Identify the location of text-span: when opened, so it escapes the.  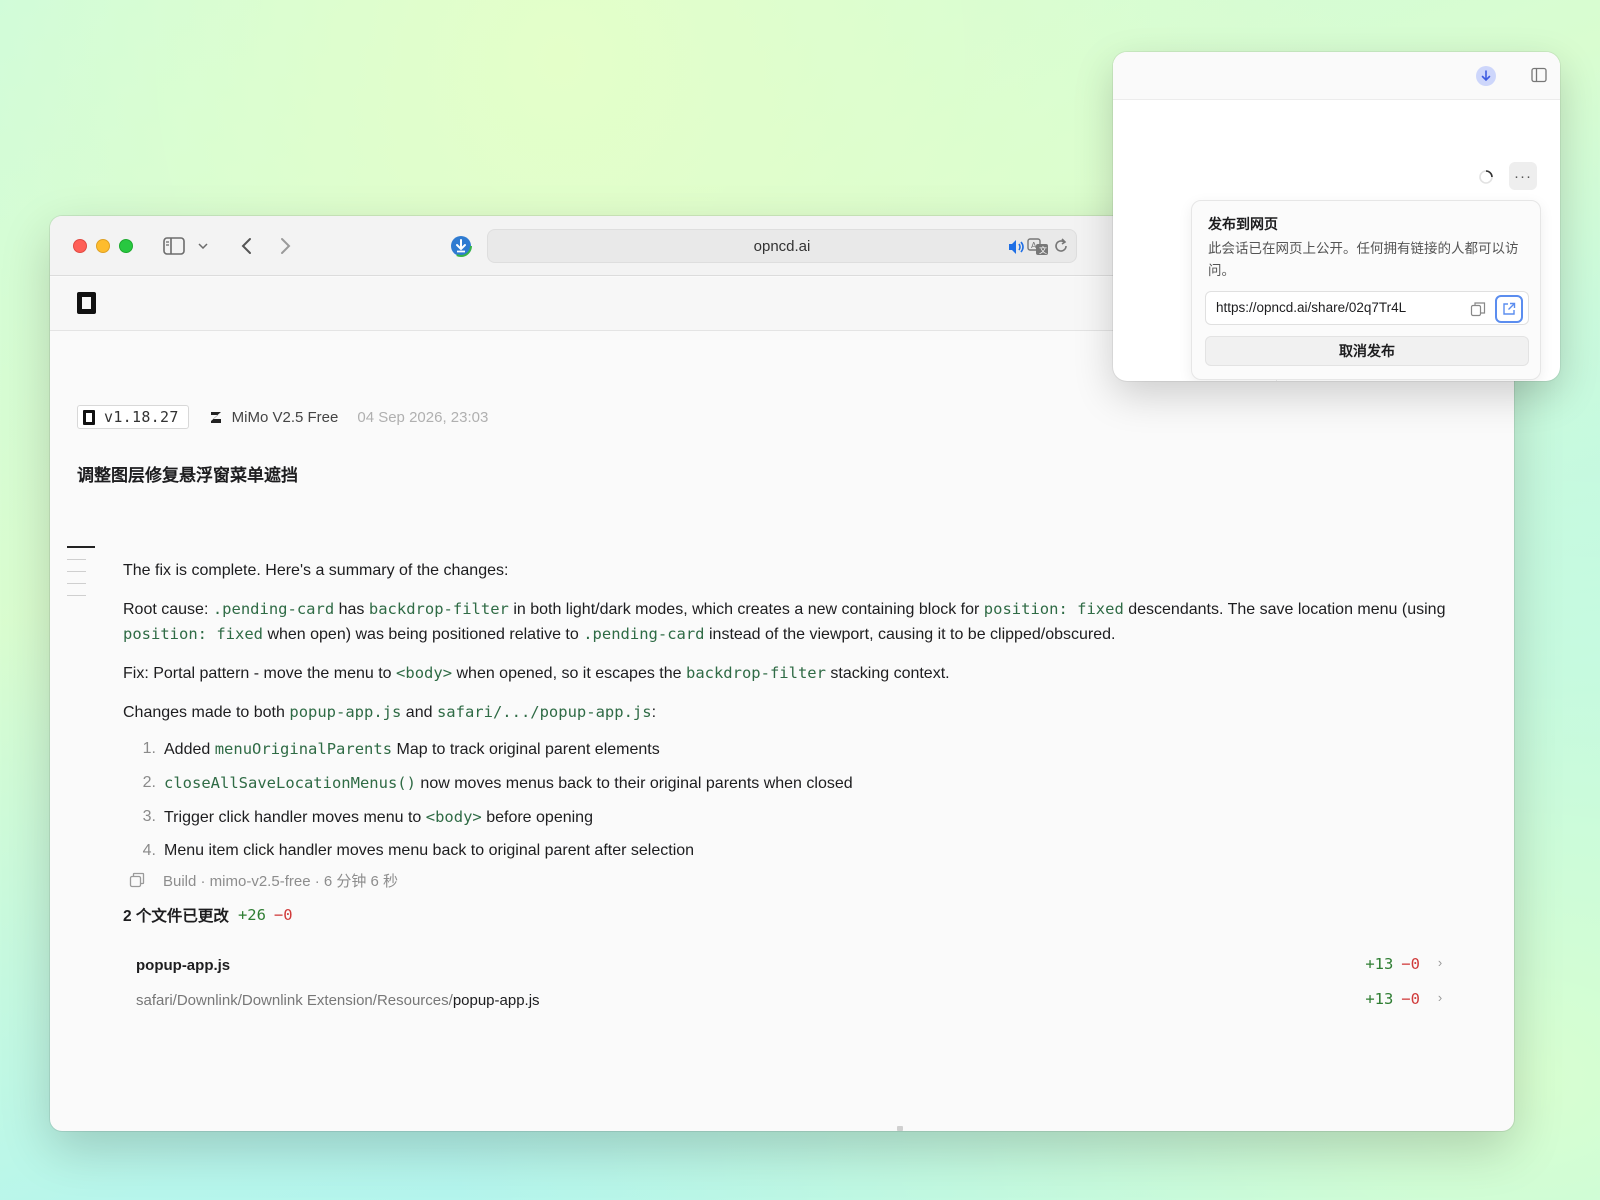
(569, 673).